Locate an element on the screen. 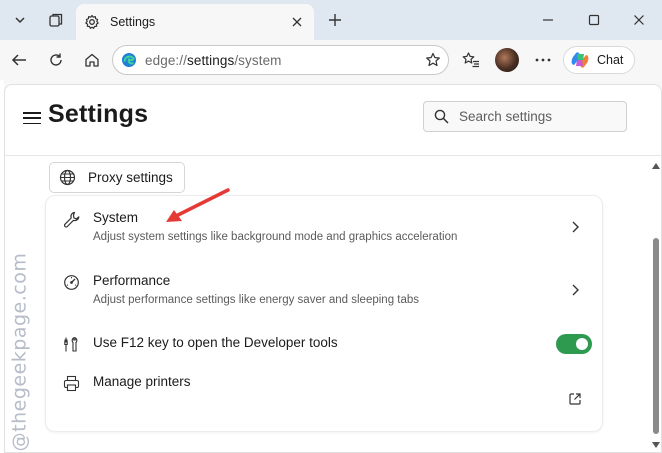 The image size is (662, 453). hamburger-icon is located at coordinates (32, 113).